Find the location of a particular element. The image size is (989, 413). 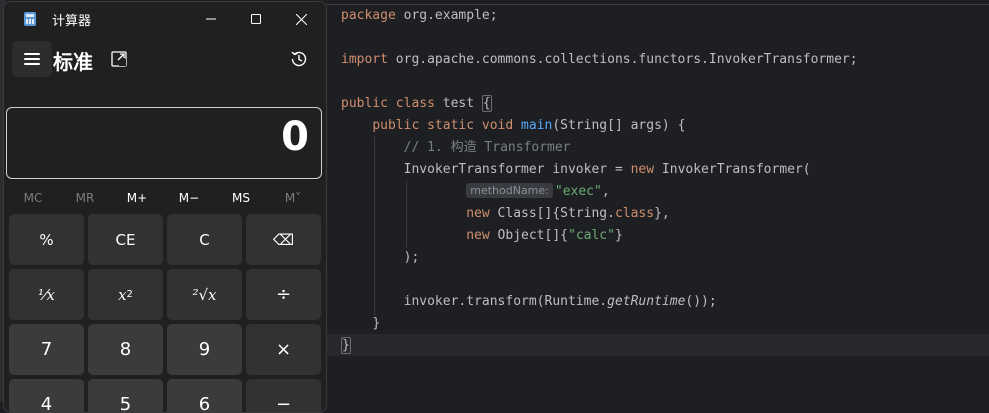

maximize-button is located at coordinates (256, 19).